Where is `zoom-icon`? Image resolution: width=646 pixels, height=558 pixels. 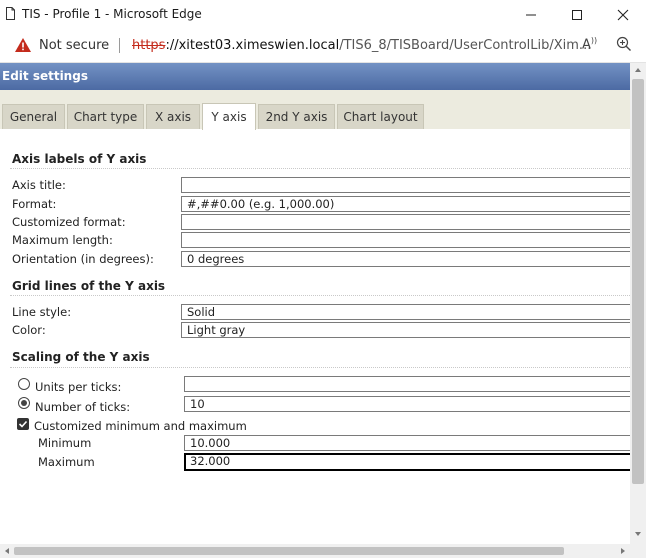 zoom-icon is located at coordinates (624, 44).